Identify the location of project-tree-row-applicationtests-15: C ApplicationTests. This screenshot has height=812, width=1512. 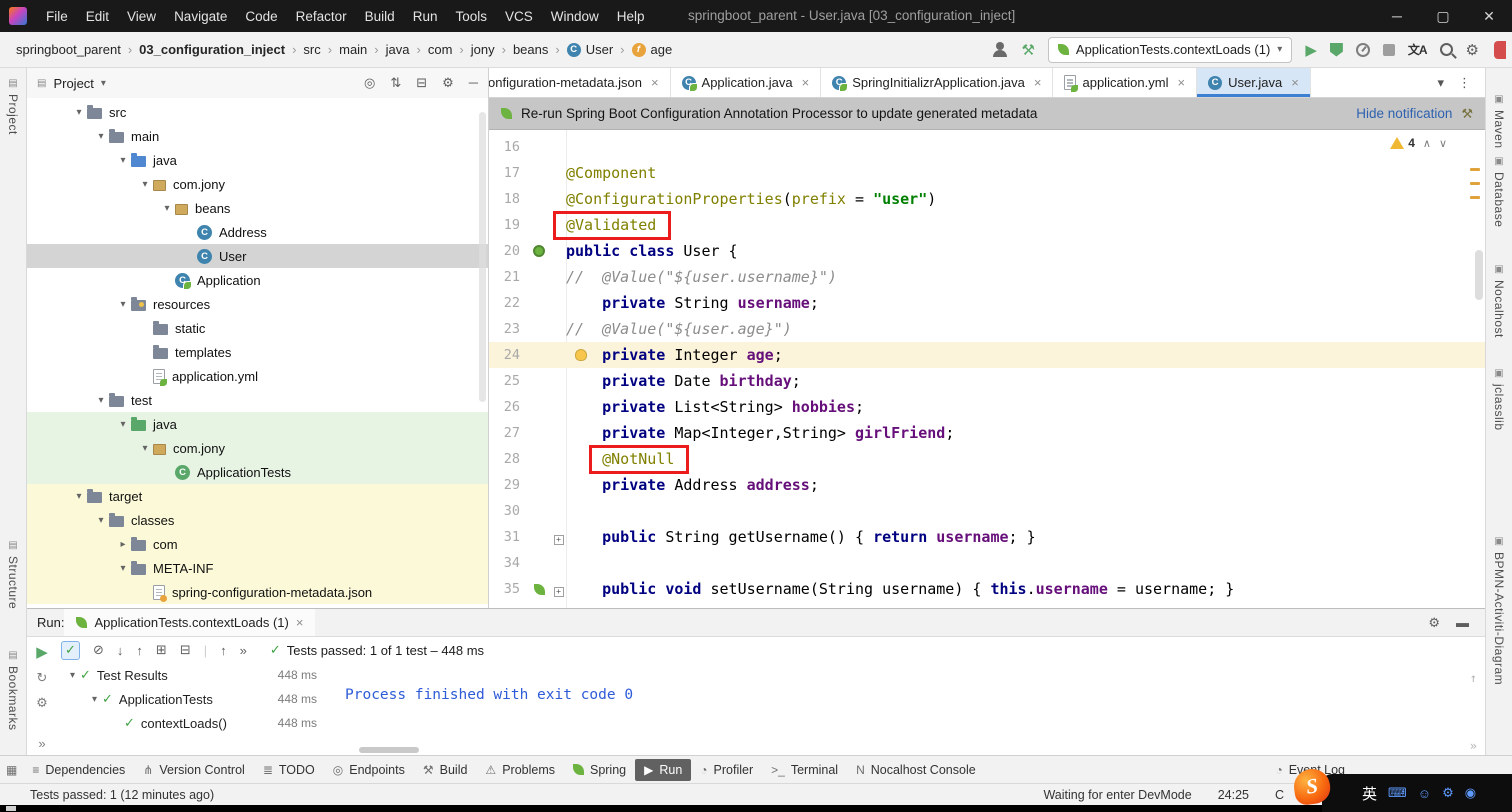
(257, 472).